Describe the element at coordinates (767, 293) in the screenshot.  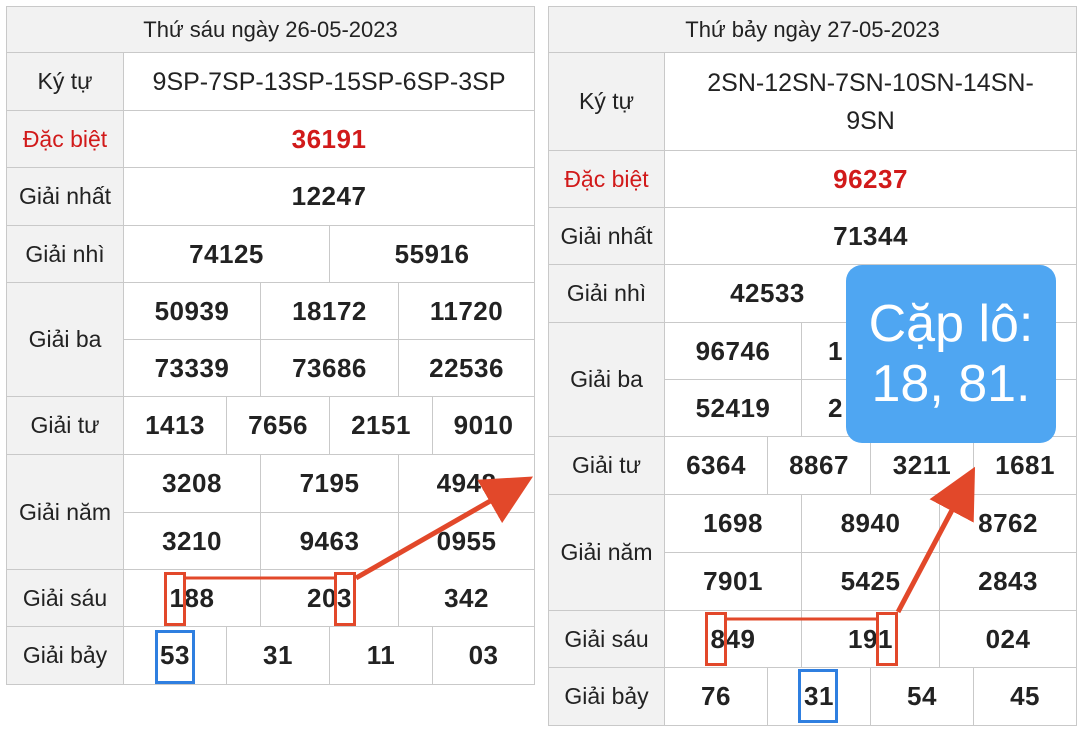
I see `right-second-prize: 42533` at that location.